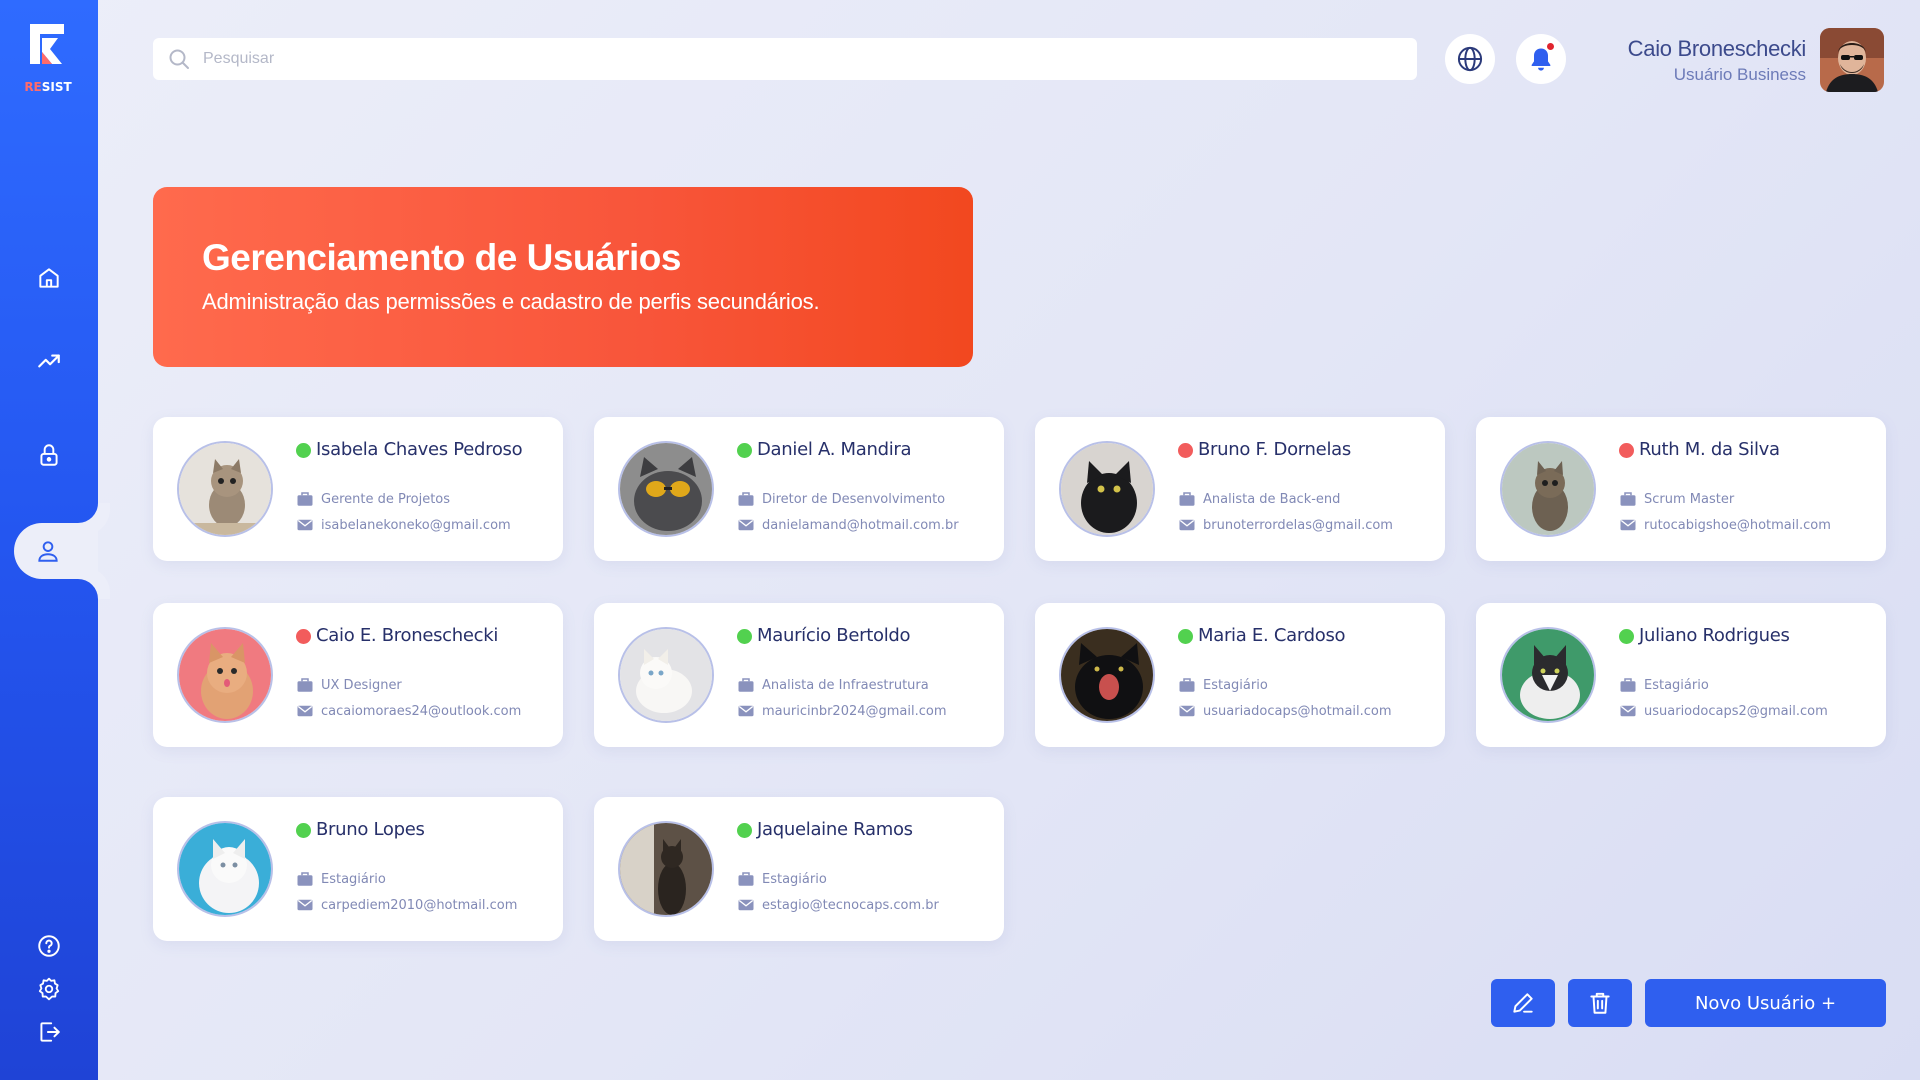 Image resolution: width=1920 pixels, height=1080 pixels. I want to click on search-icon, so click(179, 59).